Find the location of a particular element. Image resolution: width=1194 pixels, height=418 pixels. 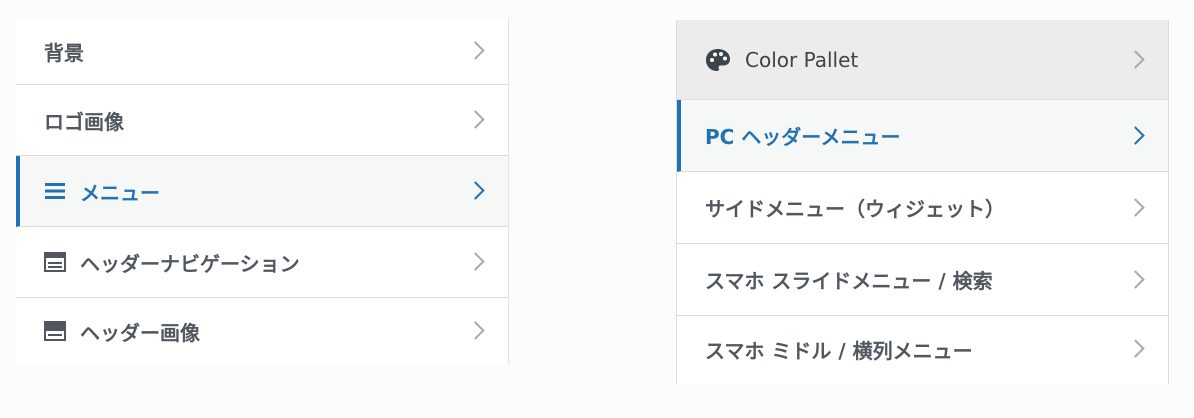

section-background: 背景 is located at coordinates (262, 51).